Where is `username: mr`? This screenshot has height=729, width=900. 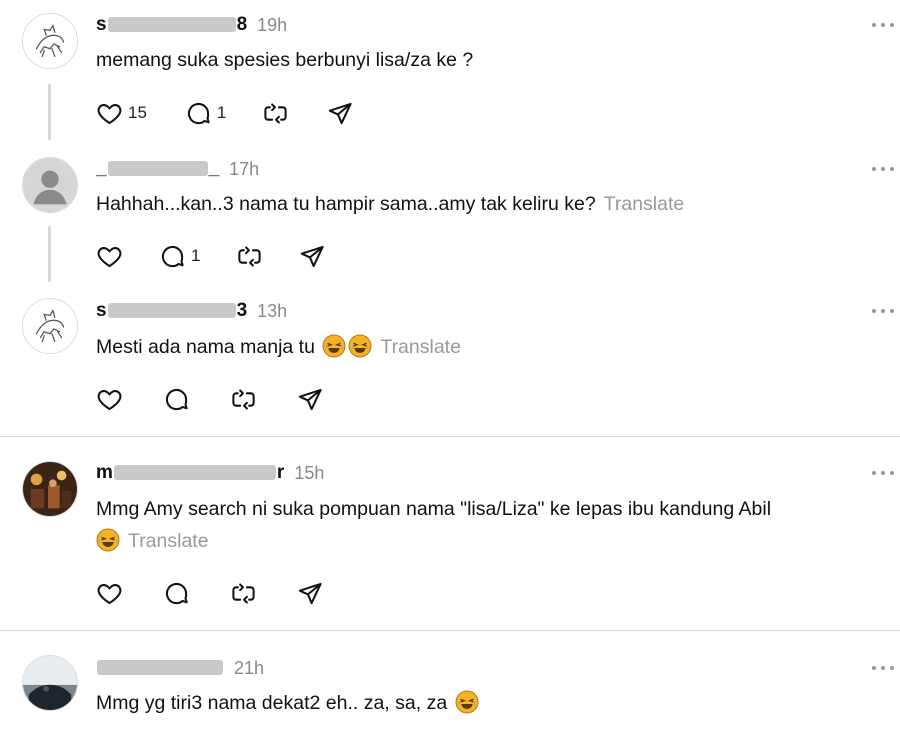
username: mr is located at coordinates (190, 473).